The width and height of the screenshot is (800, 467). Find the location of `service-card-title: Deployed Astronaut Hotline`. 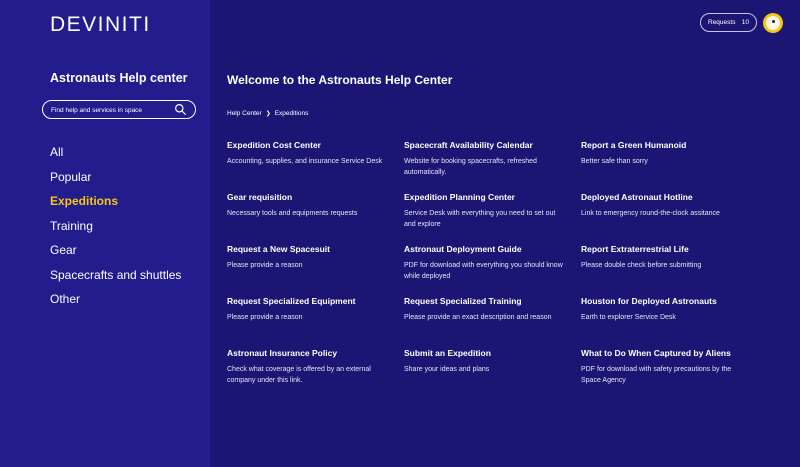

service-card-title: Deployed Astronaut Hotline is located at coordinates (661, 197).